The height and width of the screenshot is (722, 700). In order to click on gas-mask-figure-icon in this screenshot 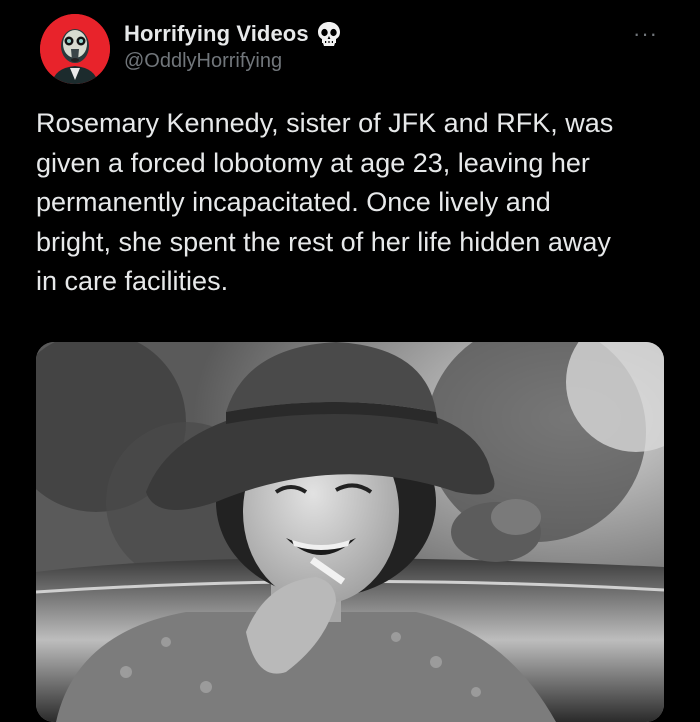, I will do `click(75, 49)`.